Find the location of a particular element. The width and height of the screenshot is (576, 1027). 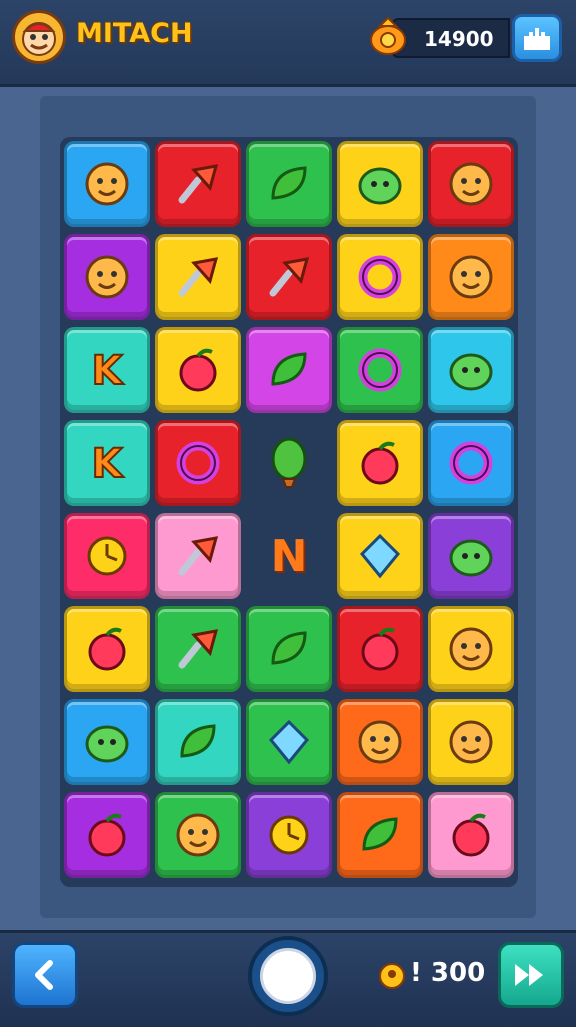

screw-icon is located at coordinates (289, 277).